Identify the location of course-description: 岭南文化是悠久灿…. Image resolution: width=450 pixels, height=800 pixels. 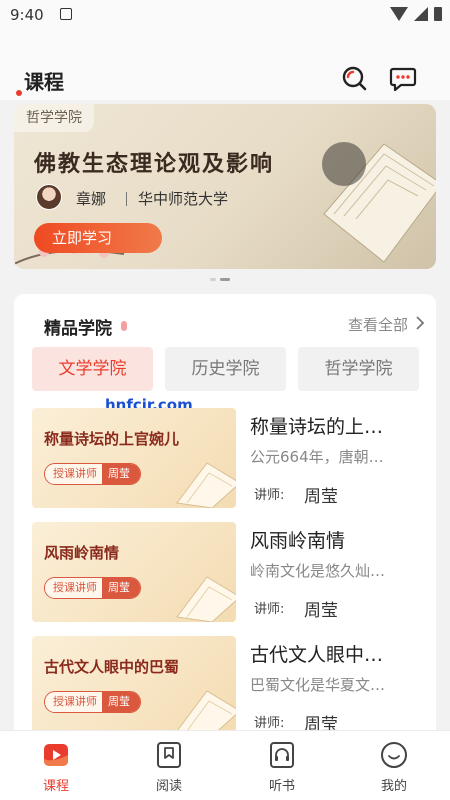
(318, 571).